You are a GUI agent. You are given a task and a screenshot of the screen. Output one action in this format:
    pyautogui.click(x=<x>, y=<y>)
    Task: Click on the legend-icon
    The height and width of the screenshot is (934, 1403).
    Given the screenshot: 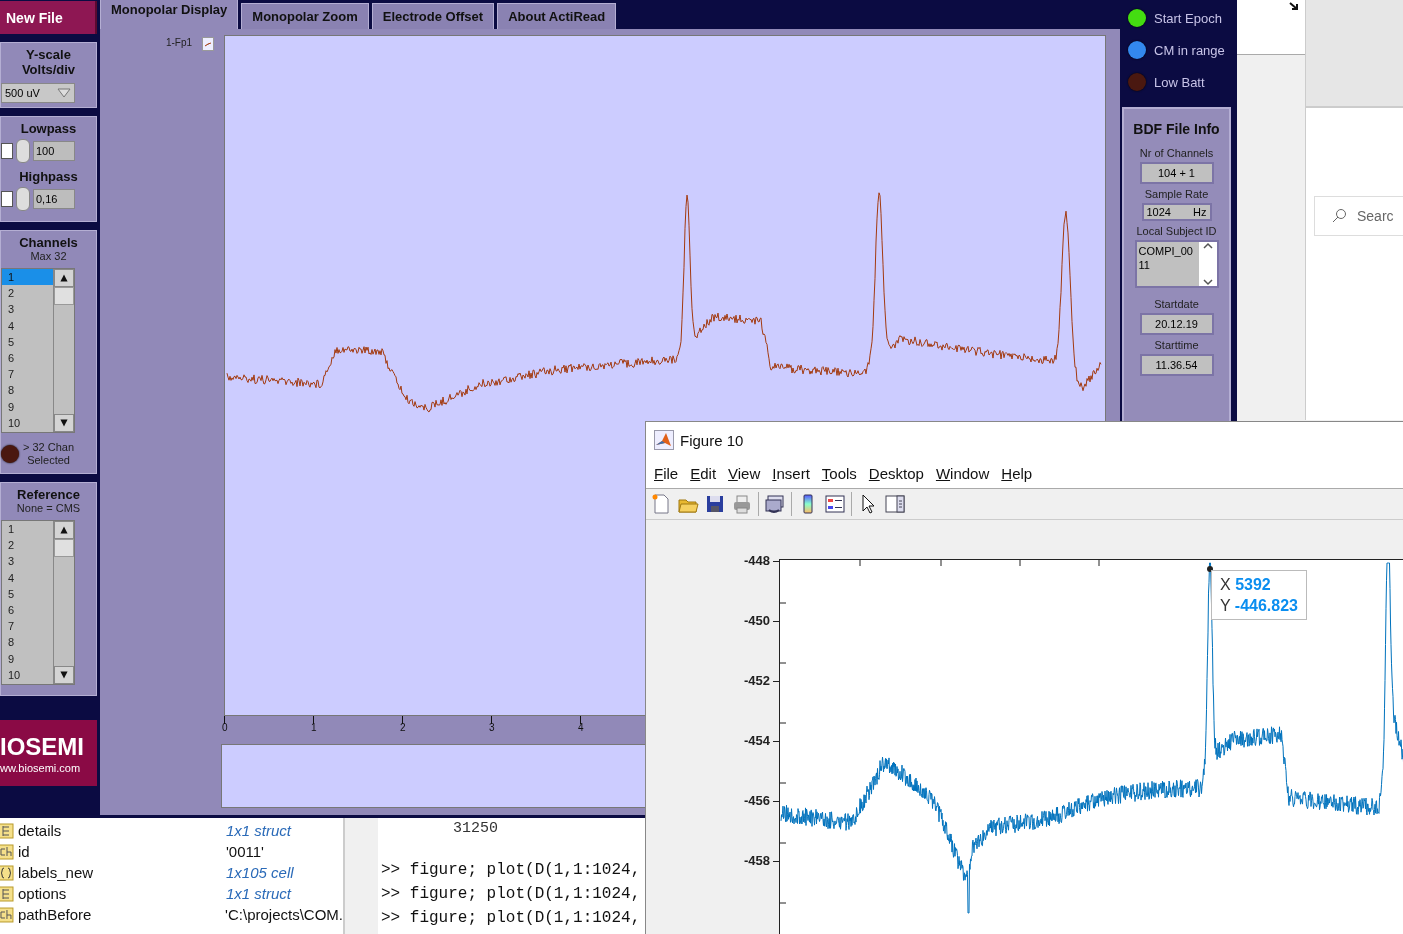 What is the action you would take?
    pyautogui.click(x=835, y=504)
    